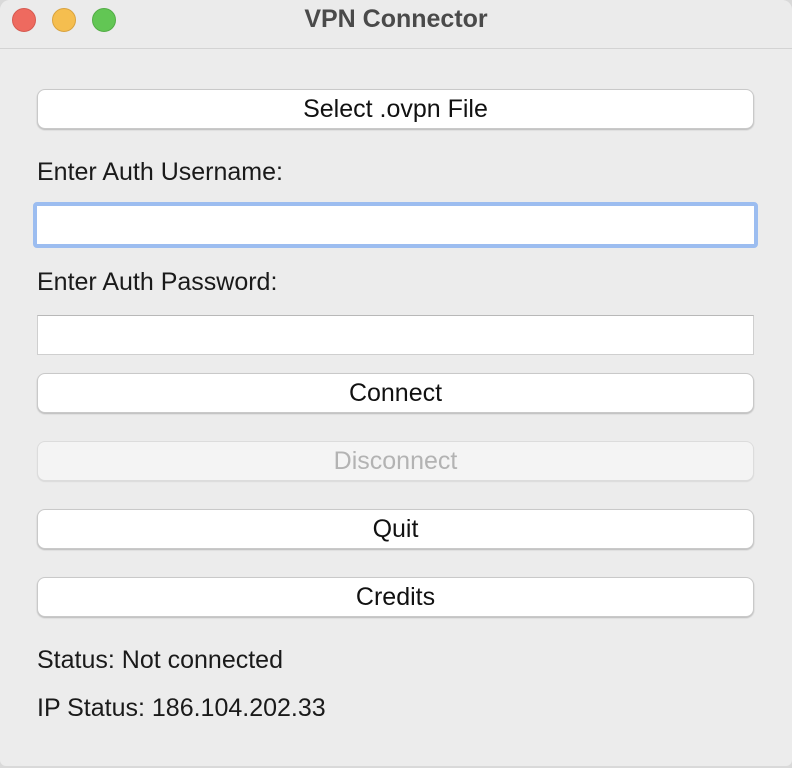  I want to click on username-input, so click(395, 225).